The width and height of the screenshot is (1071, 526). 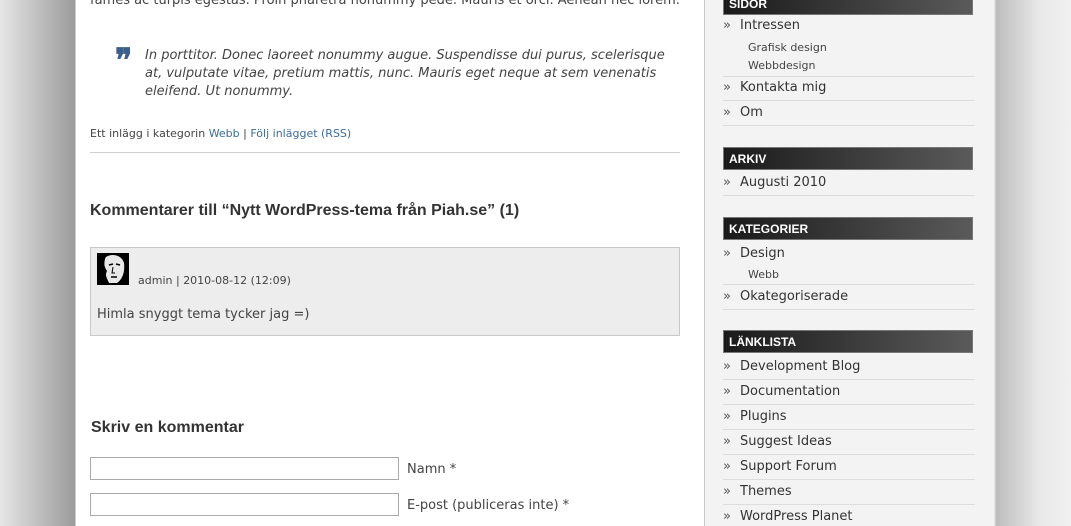 I want to click on sidebar-item-label: Plugins, so click(x=763, y=416).